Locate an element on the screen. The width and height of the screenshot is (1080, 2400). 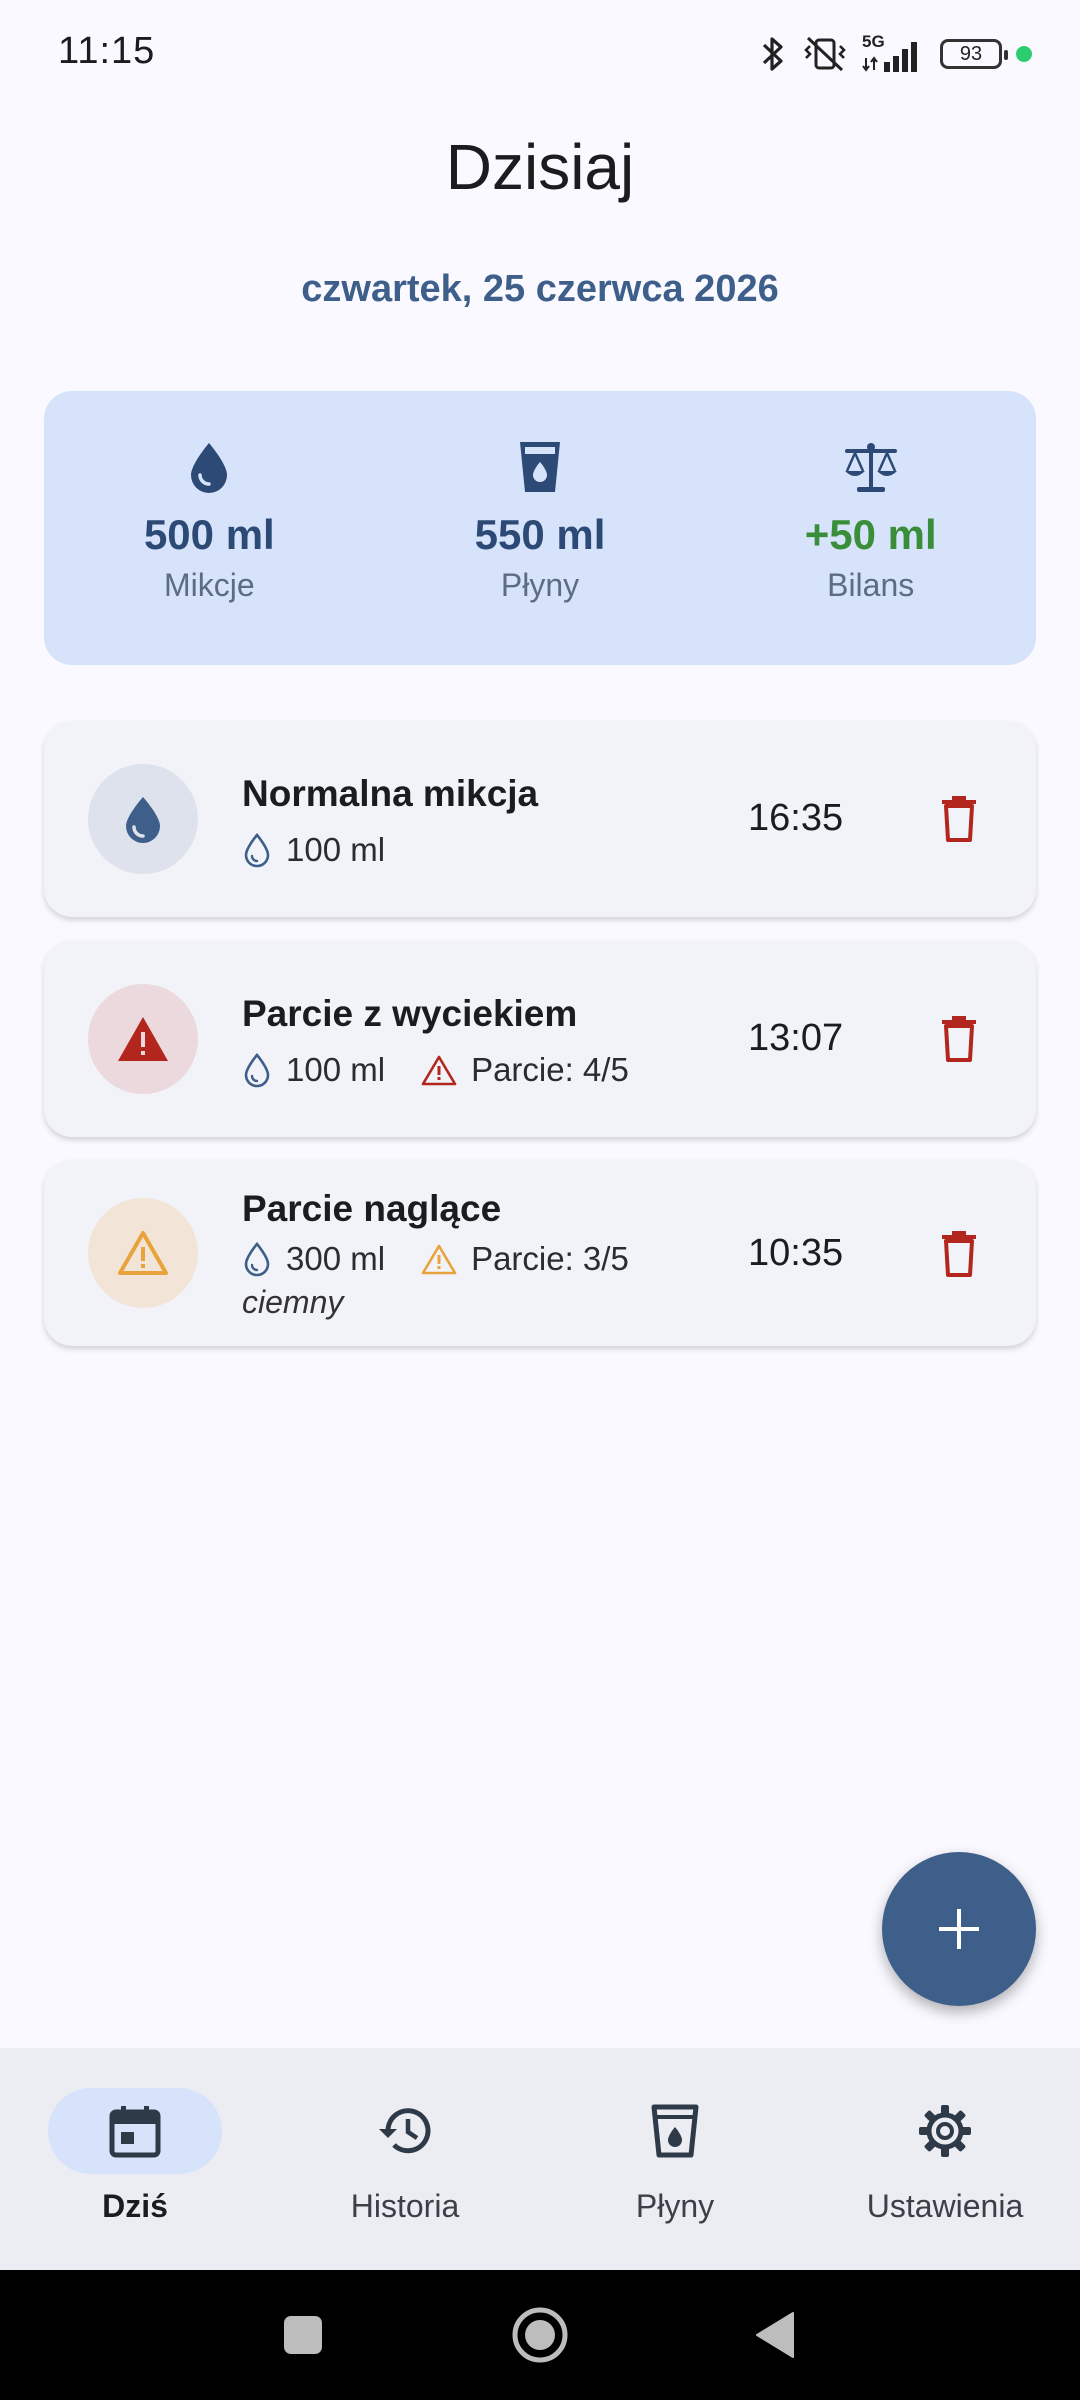
add-entry-button is located at coordinates (959, 1929).